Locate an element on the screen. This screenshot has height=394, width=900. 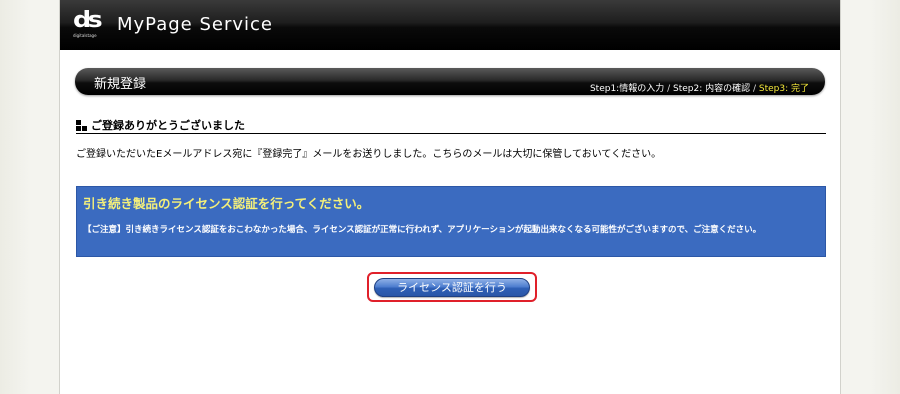
notice-title: 引き続き製品のライセンス認証を行ってください。 is located at coordinates (226, 203).